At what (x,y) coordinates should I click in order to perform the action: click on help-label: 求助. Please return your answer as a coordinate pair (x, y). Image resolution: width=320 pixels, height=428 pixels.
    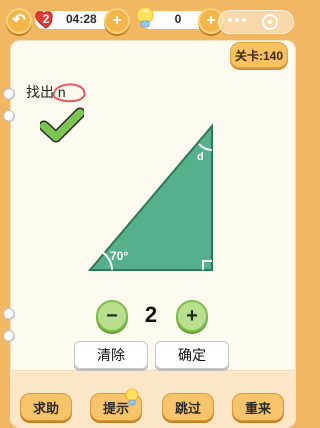
    Looking at the image, I should click on (45, 408).